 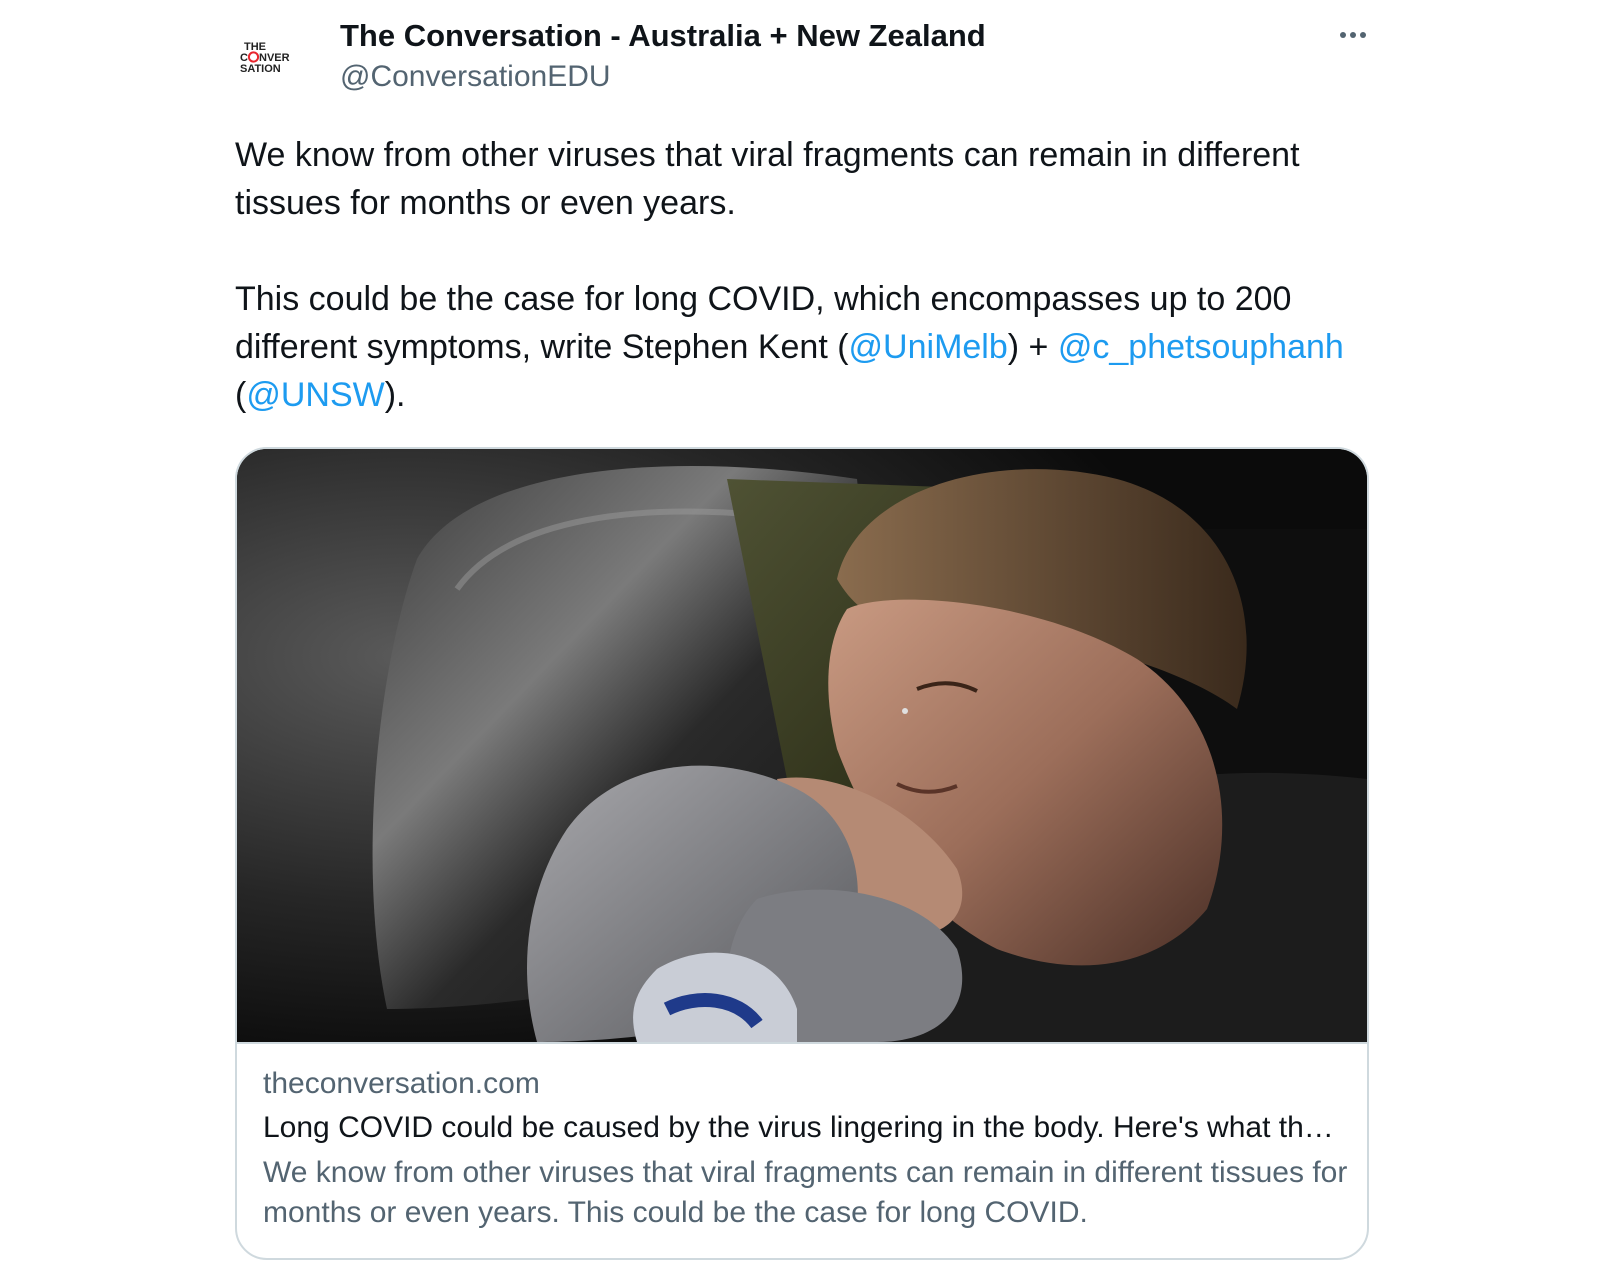 I want to click on tweet-text-segment: (, so click(x=241, y=395).